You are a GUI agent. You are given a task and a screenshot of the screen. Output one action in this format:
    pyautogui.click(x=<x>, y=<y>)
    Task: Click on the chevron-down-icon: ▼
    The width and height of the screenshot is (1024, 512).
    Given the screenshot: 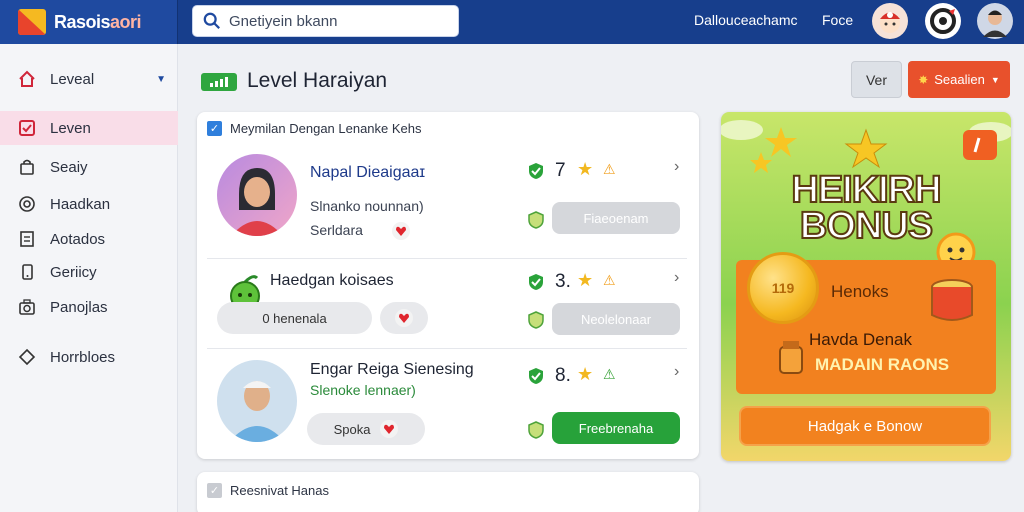 What is the action you would take?
    pyautogui.click(x=995, y=79)
    